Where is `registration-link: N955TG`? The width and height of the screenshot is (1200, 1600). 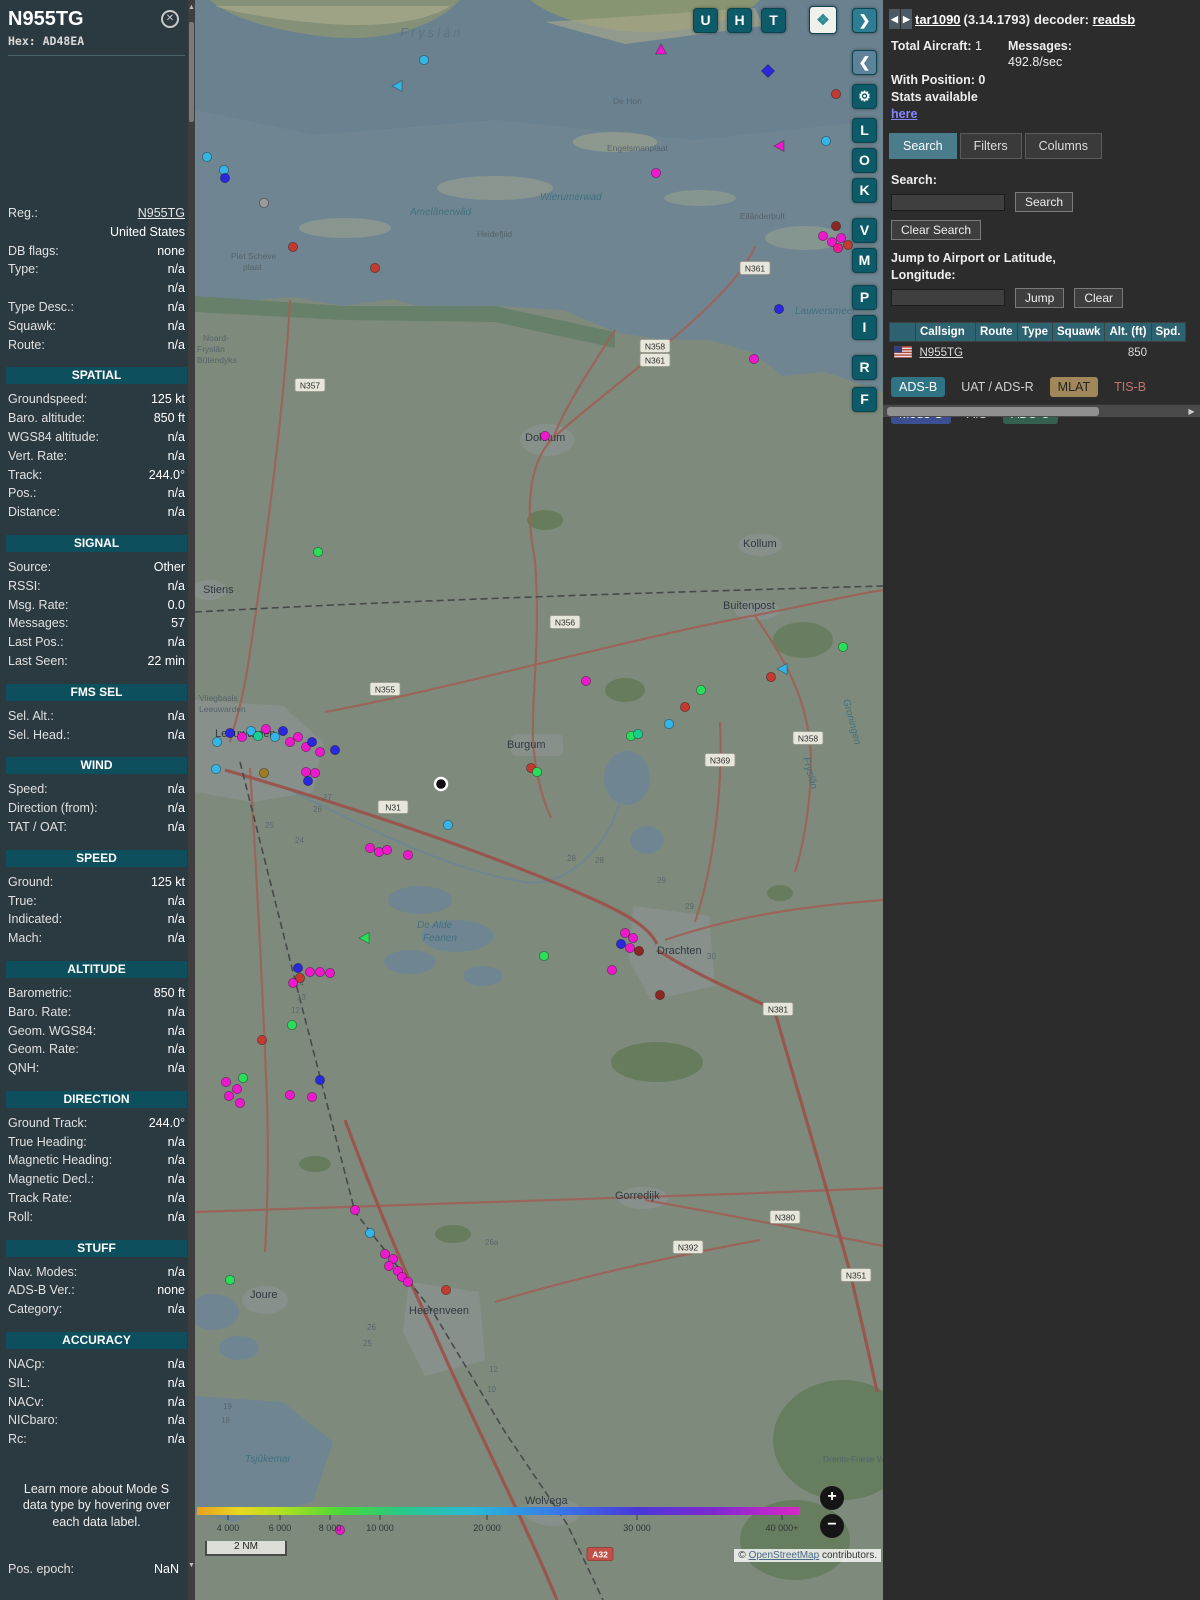 registration-link: N955TG is located at coordinates (161, 213).